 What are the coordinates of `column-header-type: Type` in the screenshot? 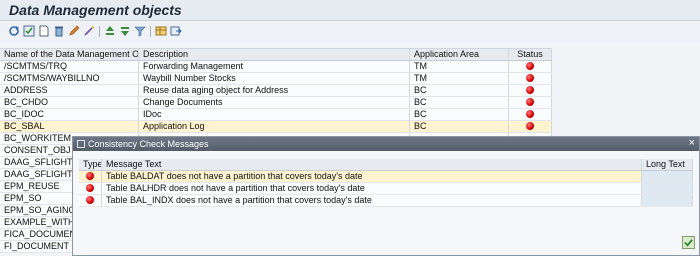 It's located at (90, 164).